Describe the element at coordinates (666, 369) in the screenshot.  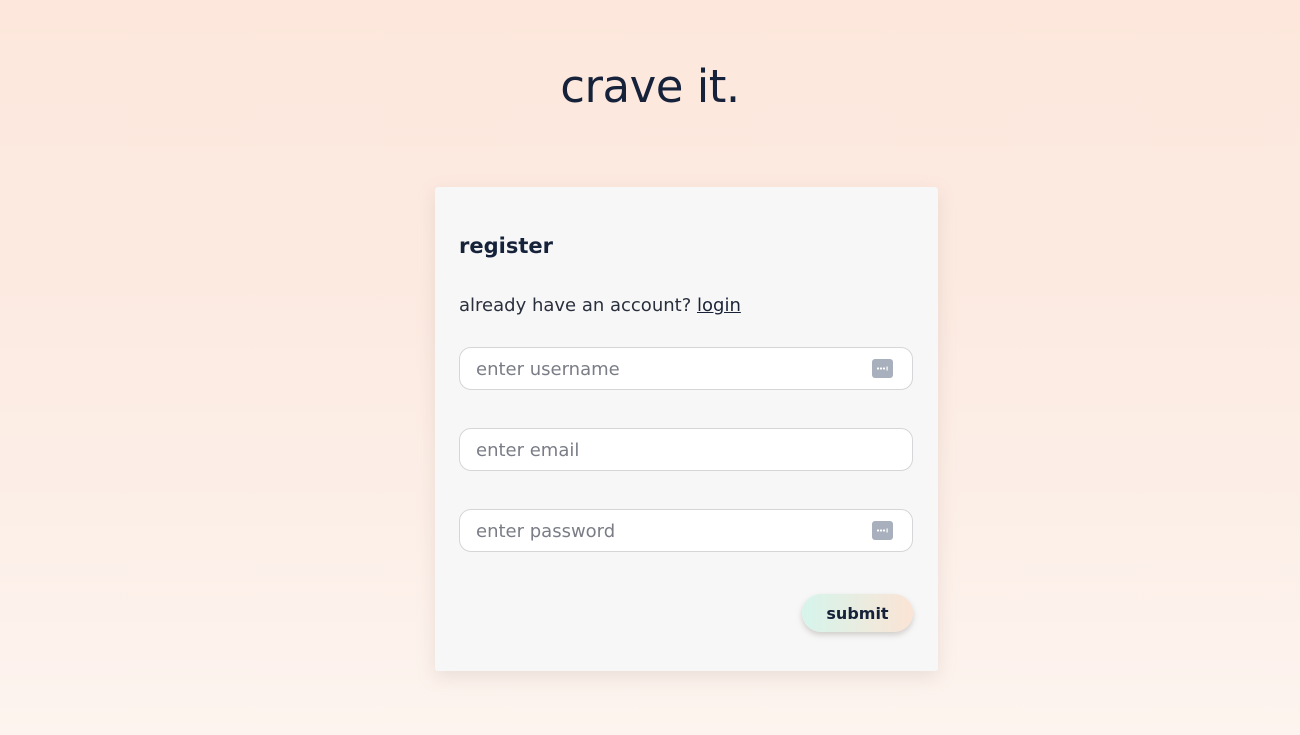
I see `username-input` at that location.